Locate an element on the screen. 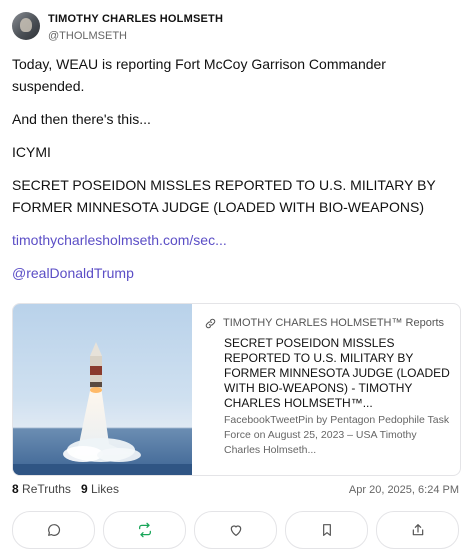 Image resolution: width=471 pixels, height=549 pixels. card-source: TIMOTHY CHARLES HOLMSETH™ Reports is located at coordinates (327, 323).